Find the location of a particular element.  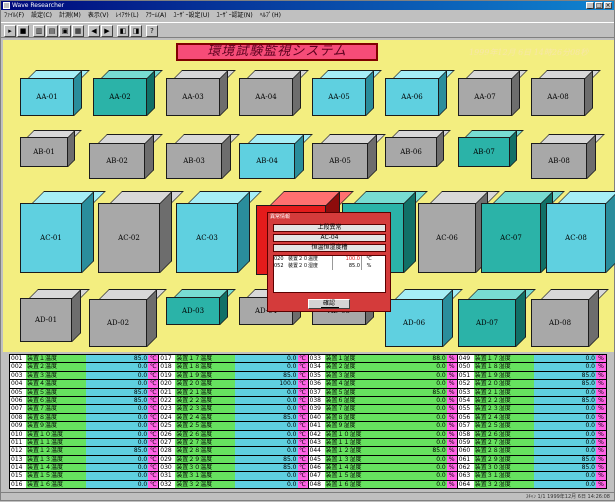

chamber-ab-08: AB-08 is located at coordinates (563, 156).